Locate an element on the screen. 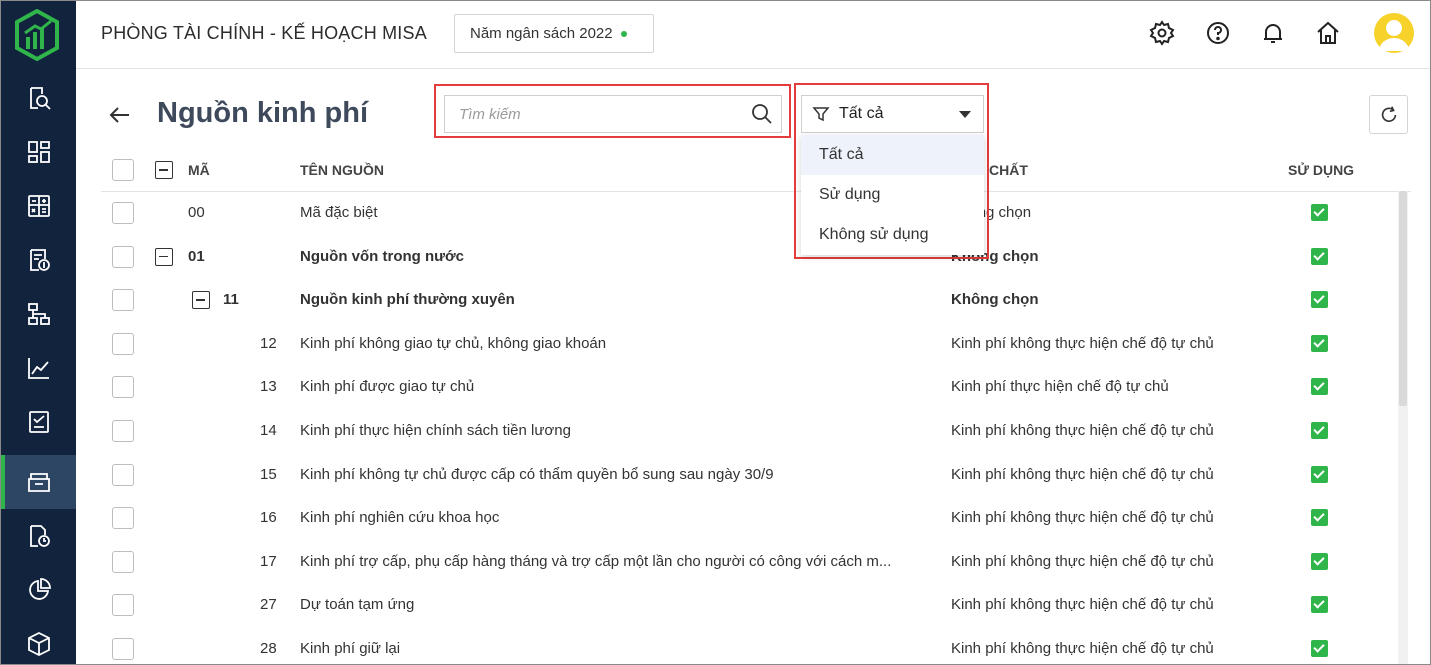 This screenshot has height=665, width=1431. settings-button is located at coordinates (1162, 33).